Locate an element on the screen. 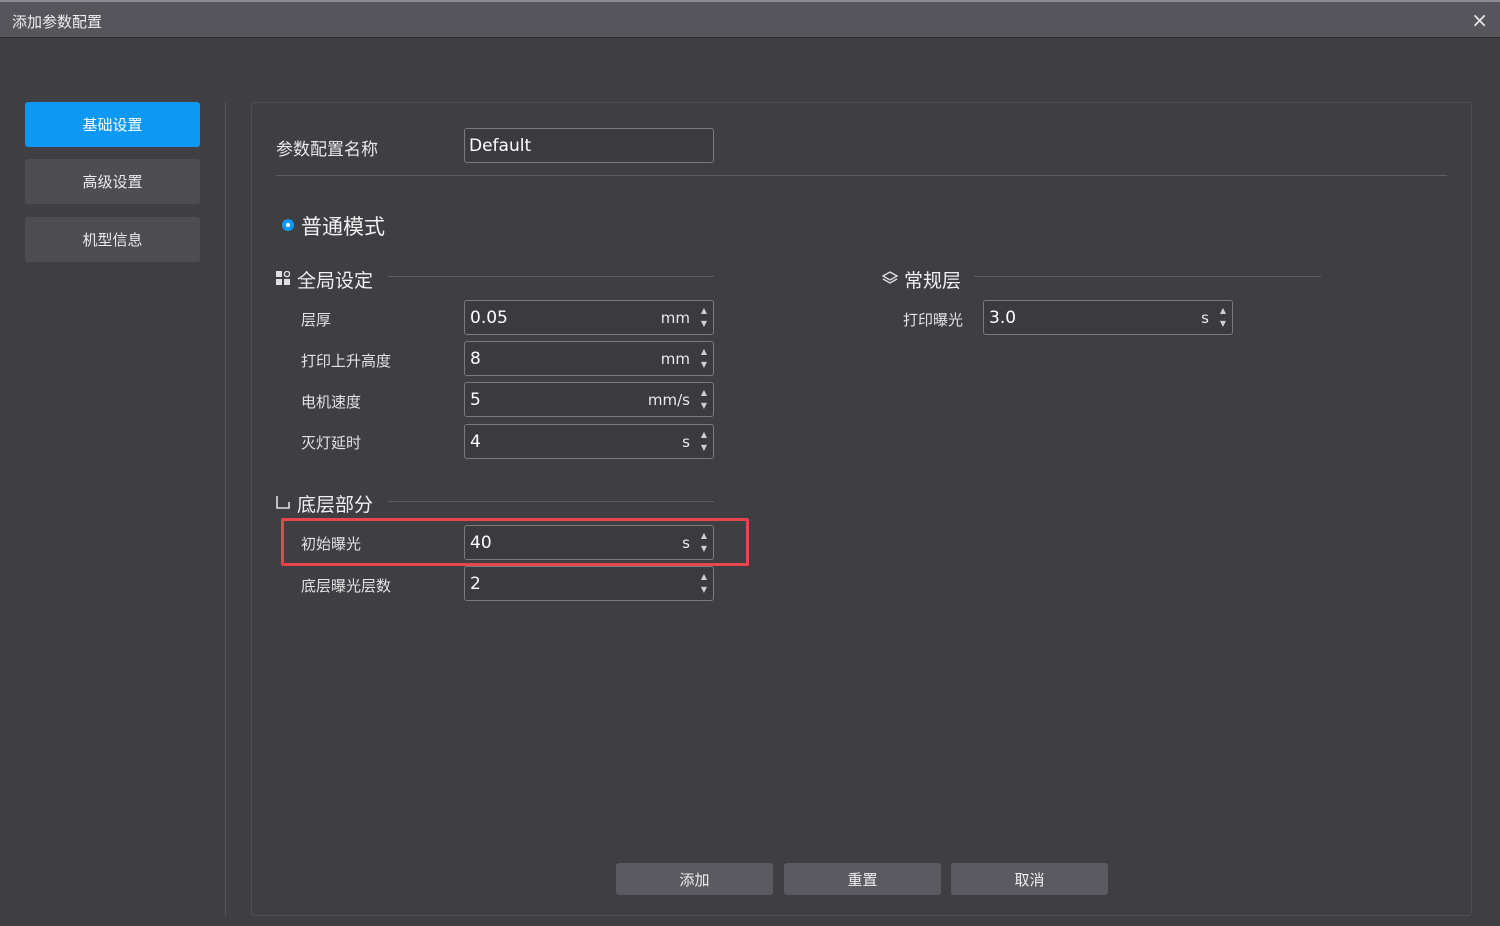  normal-layer-title: 常规层 is located at coordinates (933, 281).